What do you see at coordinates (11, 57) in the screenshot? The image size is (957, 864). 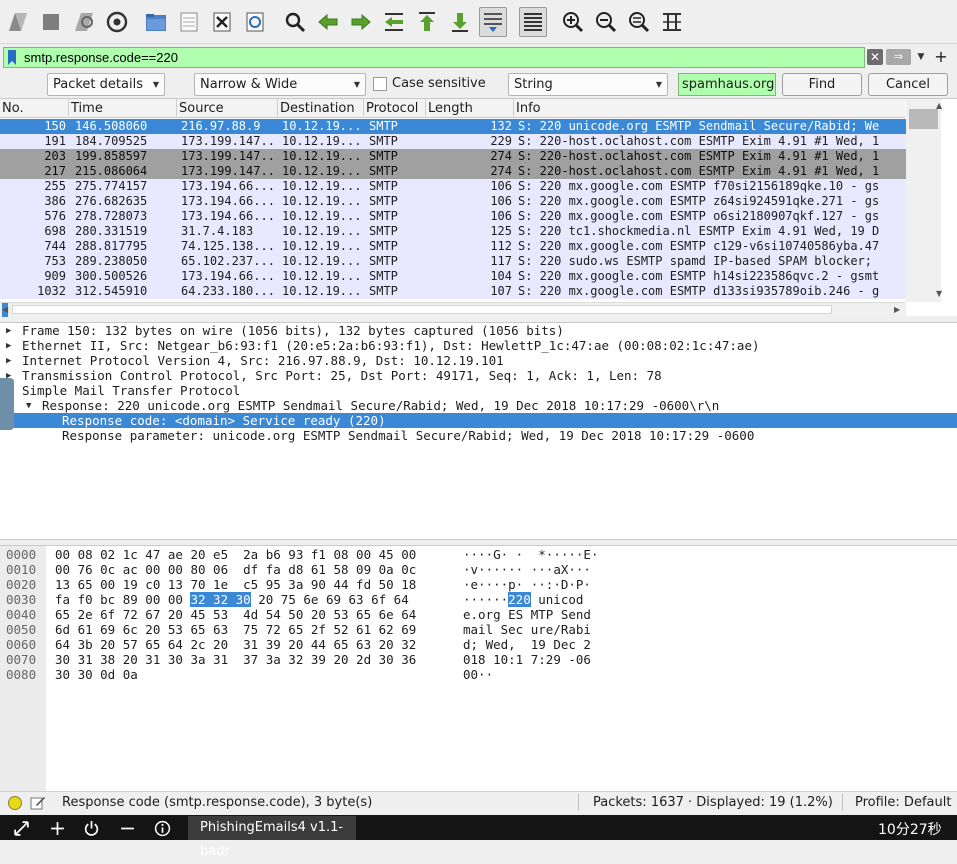 I see `filter-bookmark-icon` at bounding box center [11, 57].